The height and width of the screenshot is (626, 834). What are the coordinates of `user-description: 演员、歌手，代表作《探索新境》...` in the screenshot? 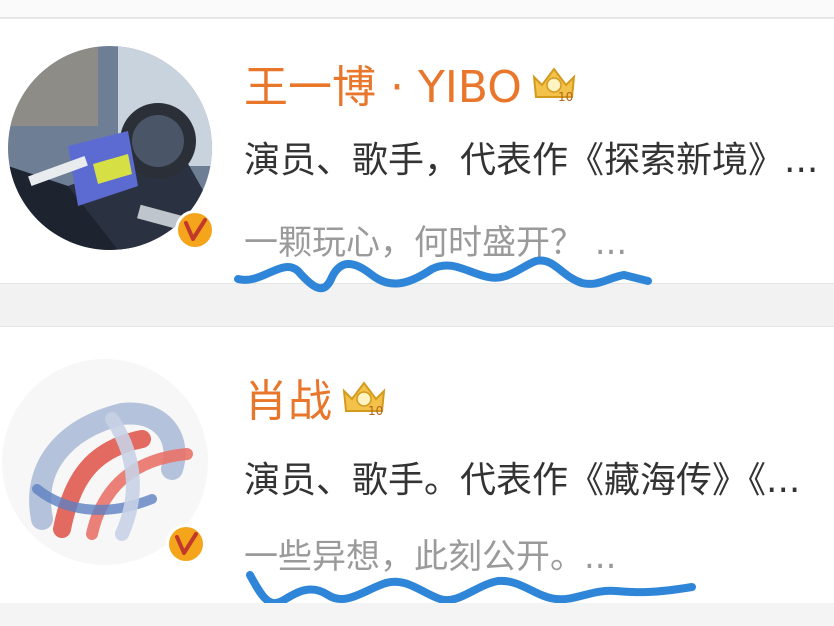 It's located at (531, 160).